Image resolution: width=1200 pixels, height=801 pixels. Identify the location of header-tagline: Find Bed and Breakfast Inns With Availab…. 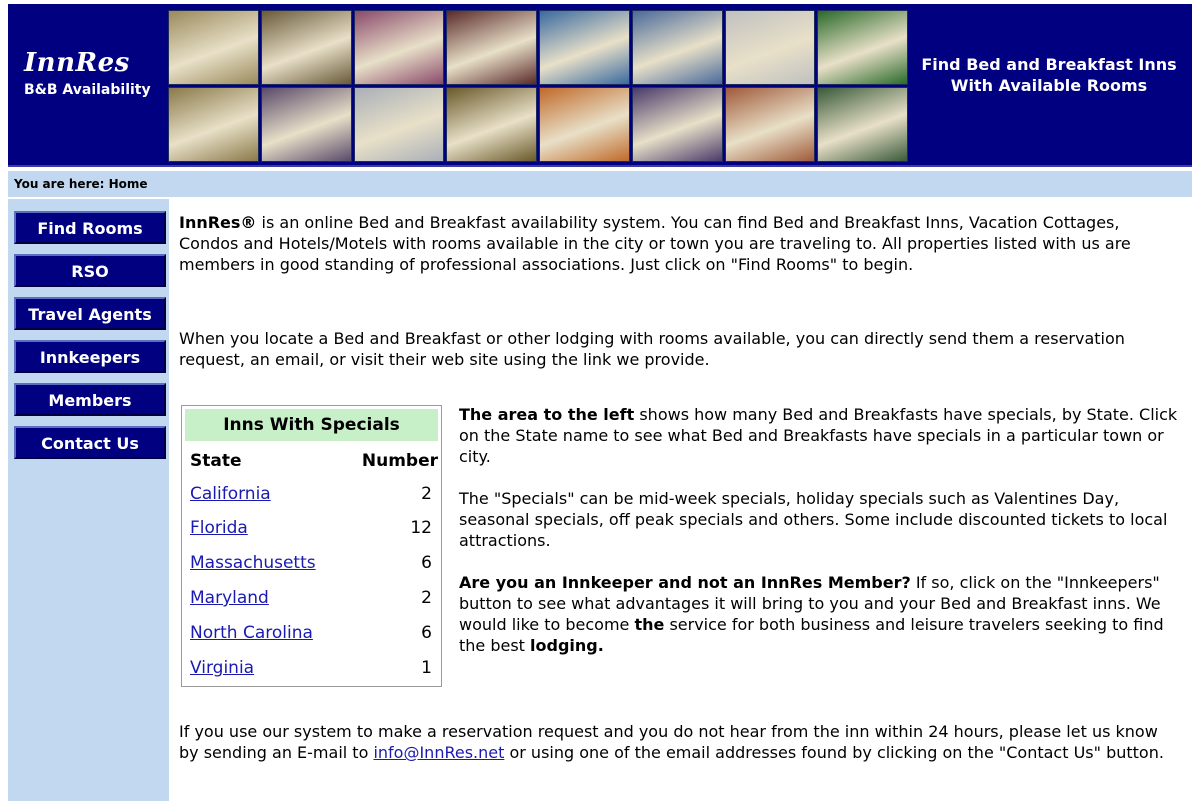
(1049, 75).